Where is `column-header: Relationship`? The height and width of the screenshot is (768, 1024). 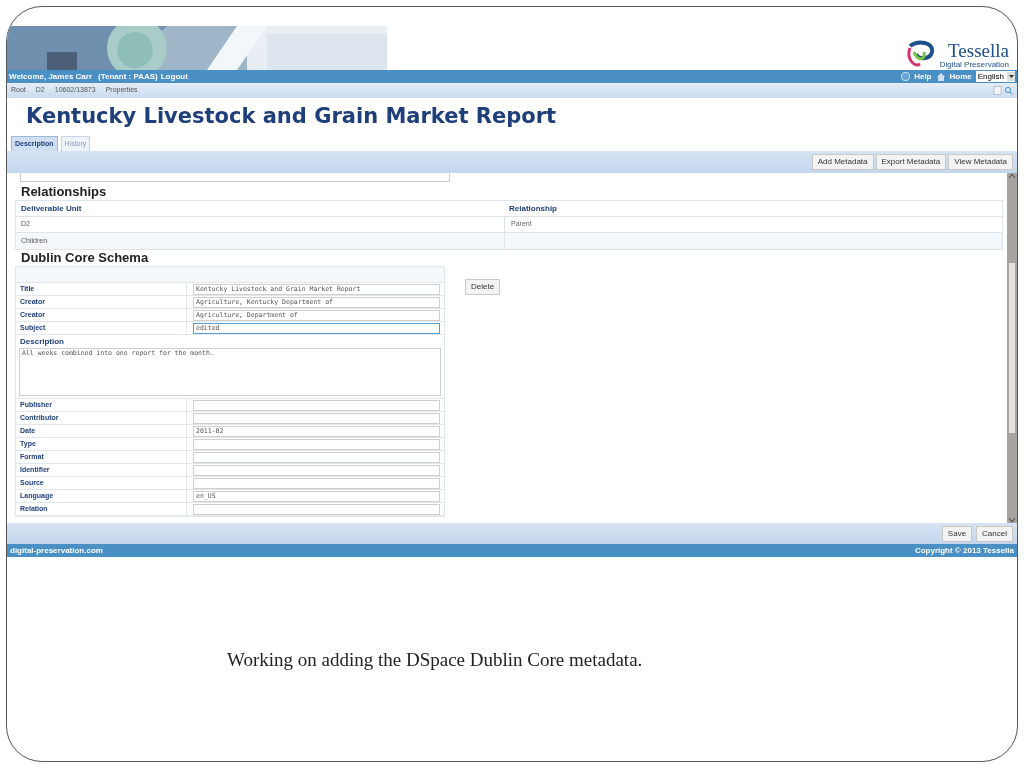
column-header: Relationship is located at coordinates (533, 208).